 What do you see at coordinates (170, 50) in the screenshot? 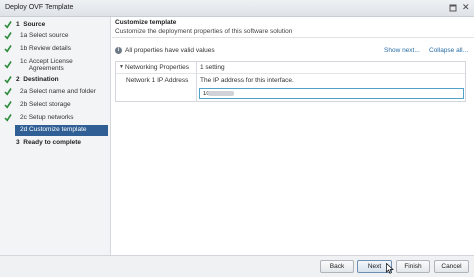
I see `validation-message: All properties have valid values` at bounding box center [170, 50].